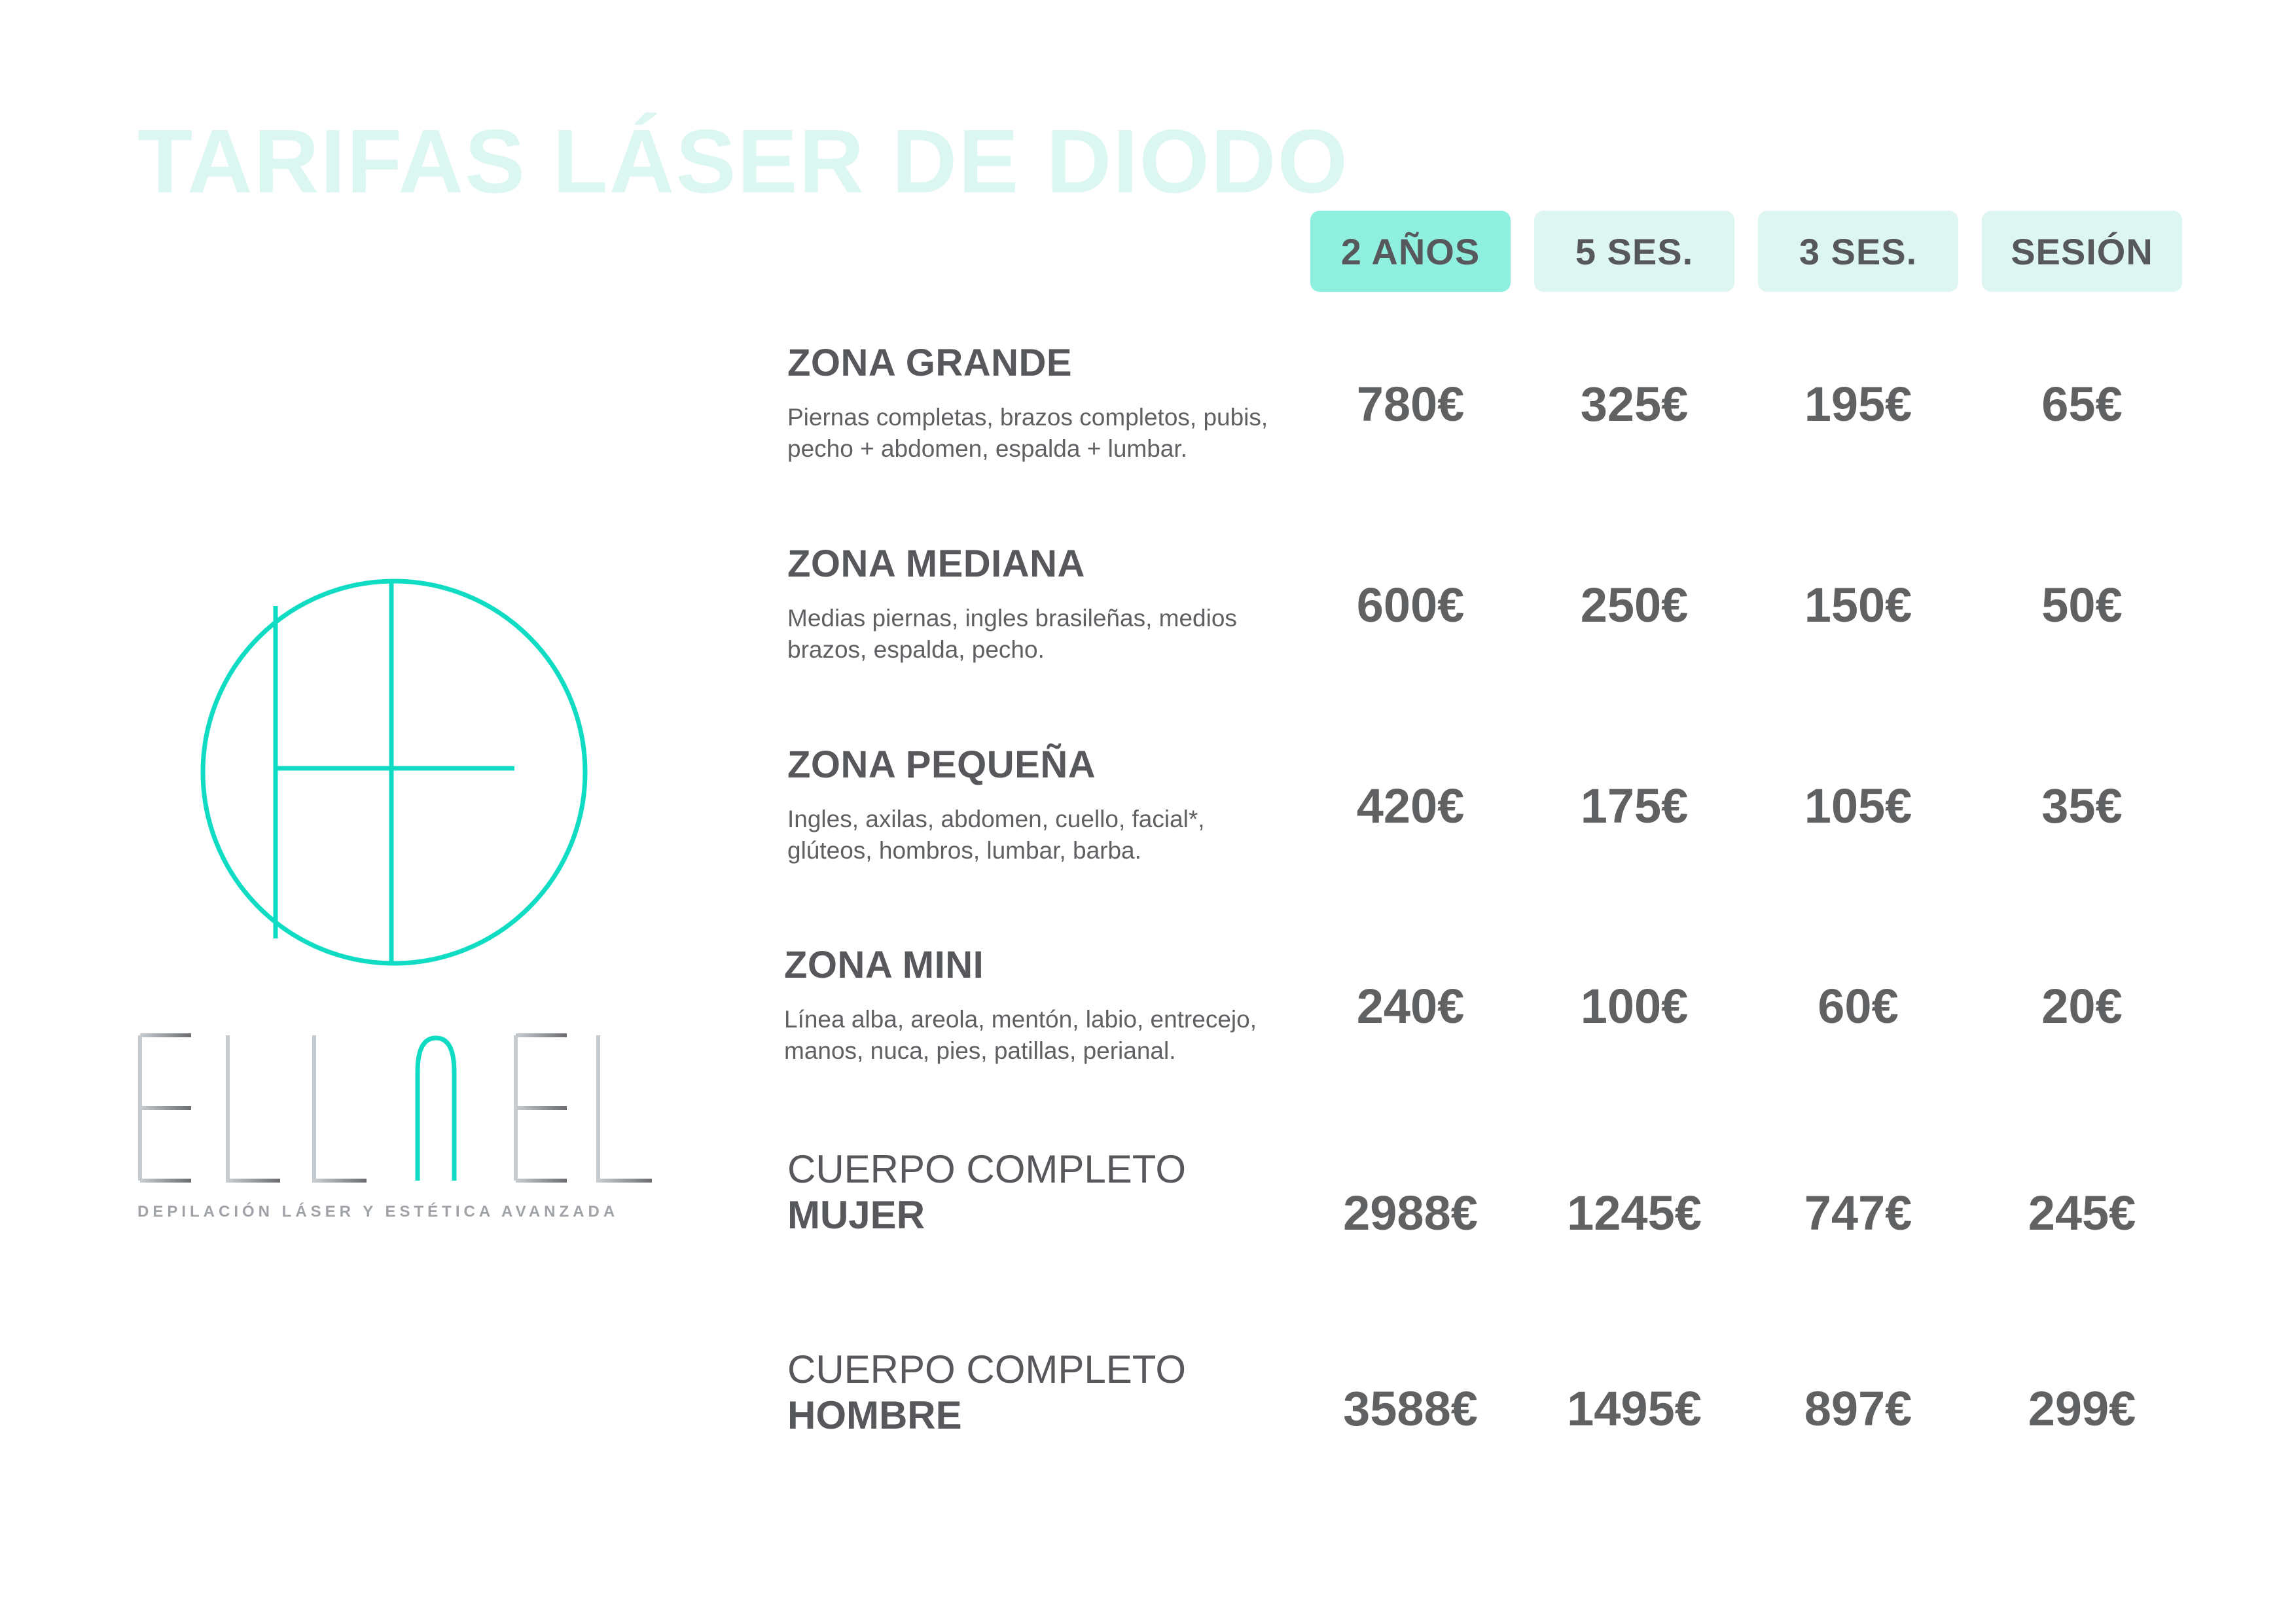 Image resolution: width=2296 pixels, height=1623 pixels. I want to click on zone-title: ZONA GRANDE, so click(930, 363).